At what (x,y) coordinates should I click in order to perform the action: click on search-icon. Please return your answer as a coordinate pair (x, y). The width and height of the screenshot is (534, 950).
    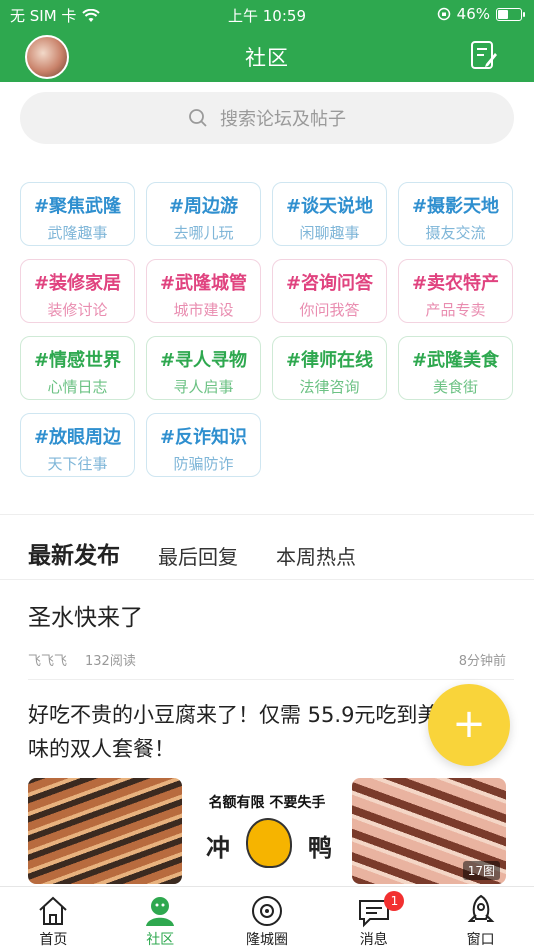
    Looking at the image, I should click on (198, 118).